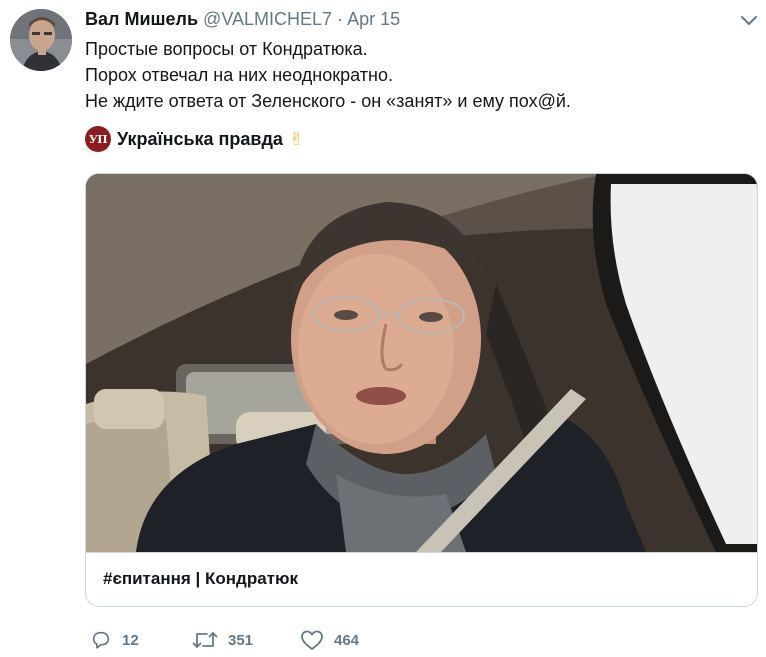 Image resolution: width=766 pixels, height=657 pixels. I want to click on tweet-text-line: Порох отвечал на них неоднократно., so click(239, 75).